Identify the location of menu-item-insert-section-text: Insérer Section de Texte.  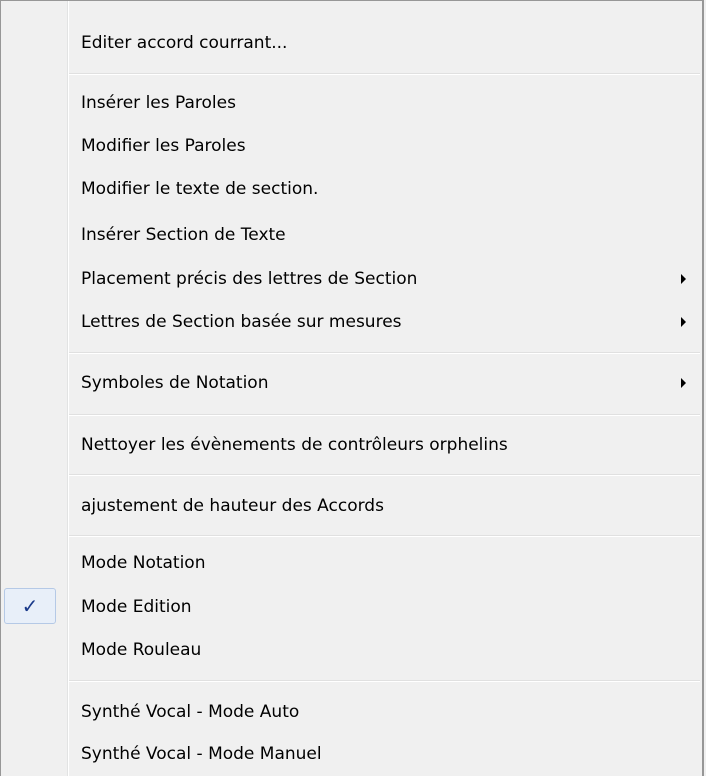
(351, 235).